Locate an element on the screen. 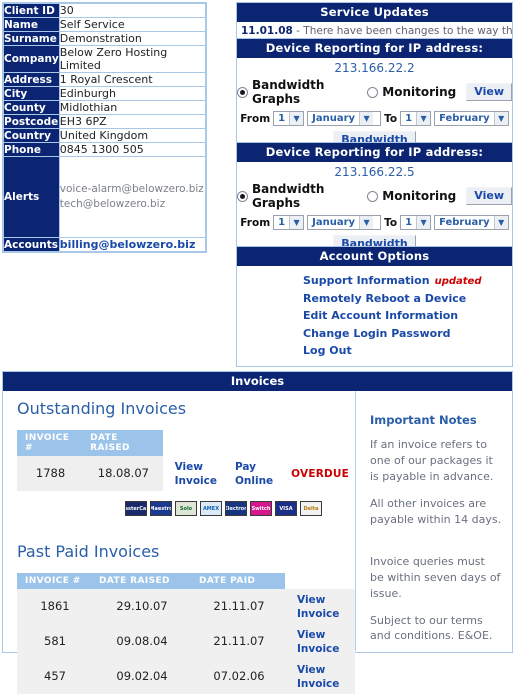  service-updates-title: Service Updates is located at coordinates (374, 12).